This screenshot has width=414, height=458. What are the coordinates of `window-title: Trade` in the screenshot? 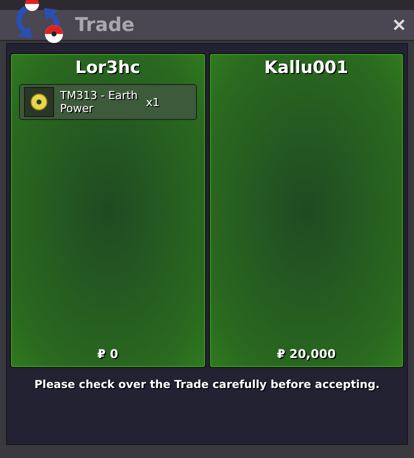 It's located at (105, 25).